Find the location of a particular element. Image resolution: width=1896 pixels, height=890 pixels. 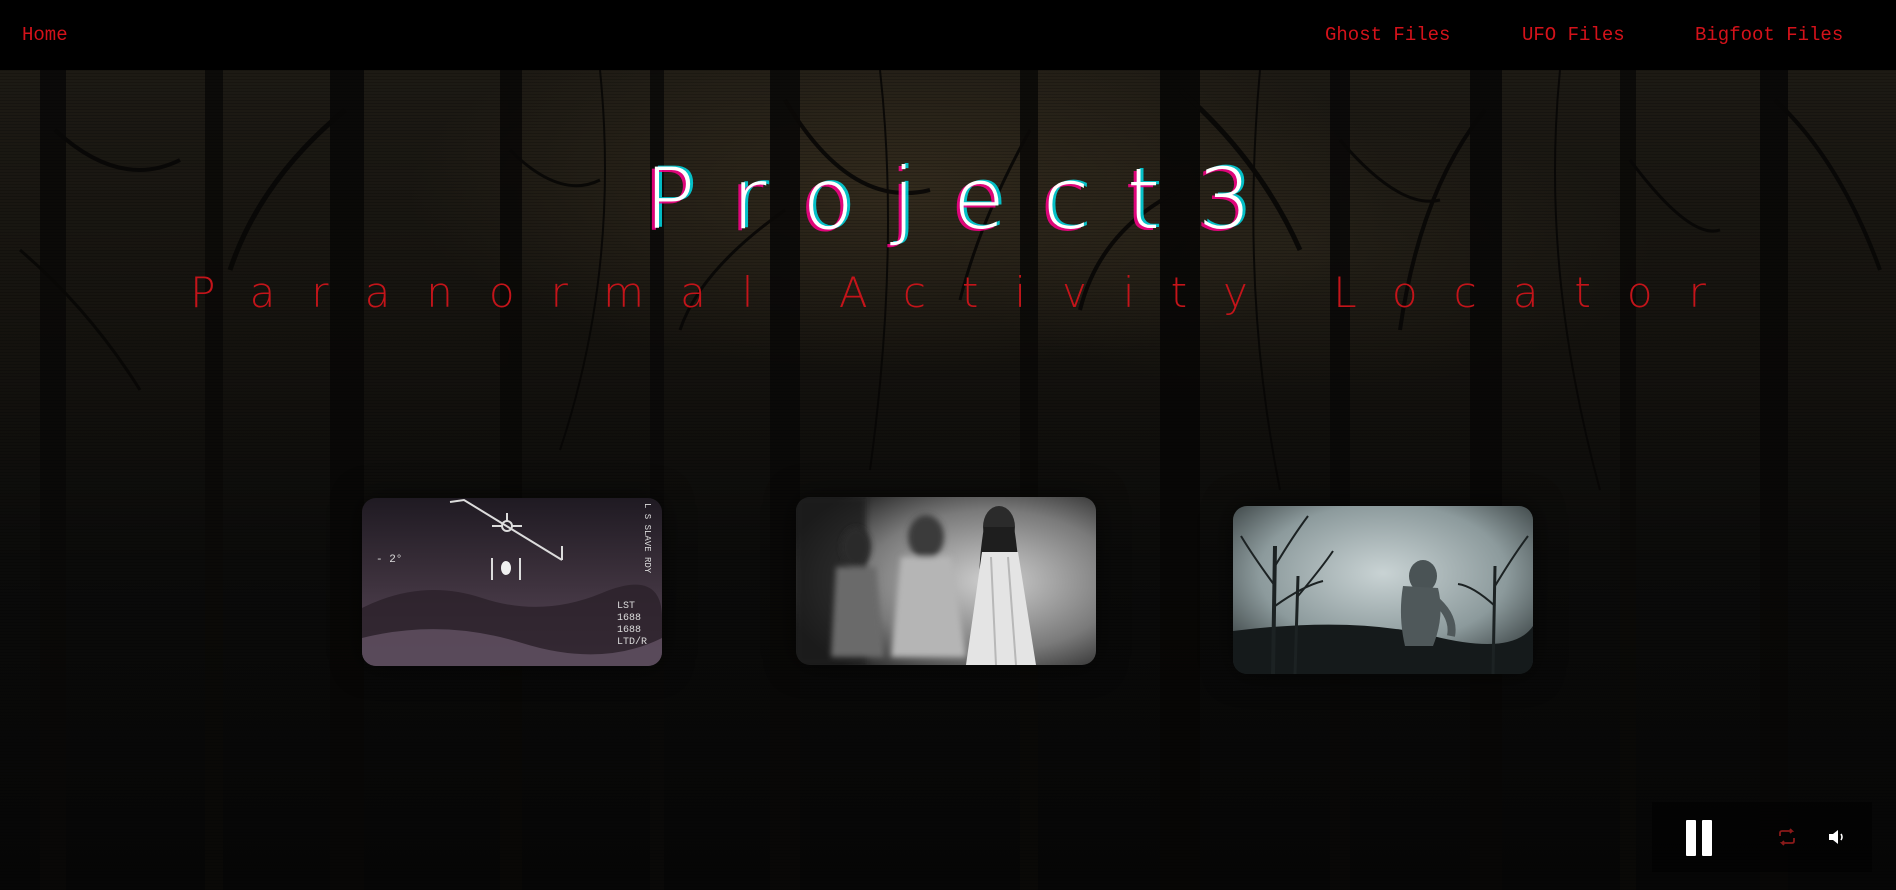

ghost-card is located at coordinates (946, 581).